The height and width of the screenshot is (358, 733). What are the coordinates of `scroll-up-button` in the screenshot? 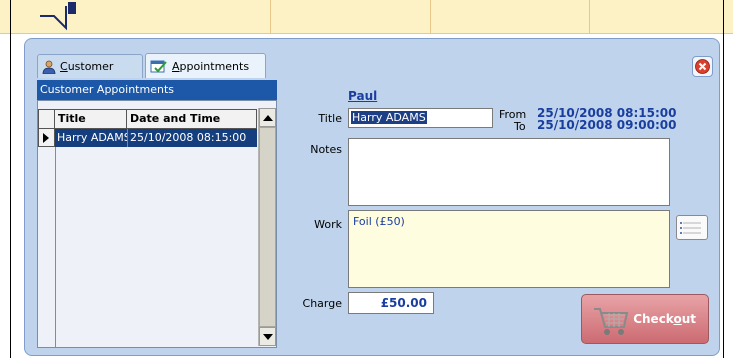 It's located at (267, 117).